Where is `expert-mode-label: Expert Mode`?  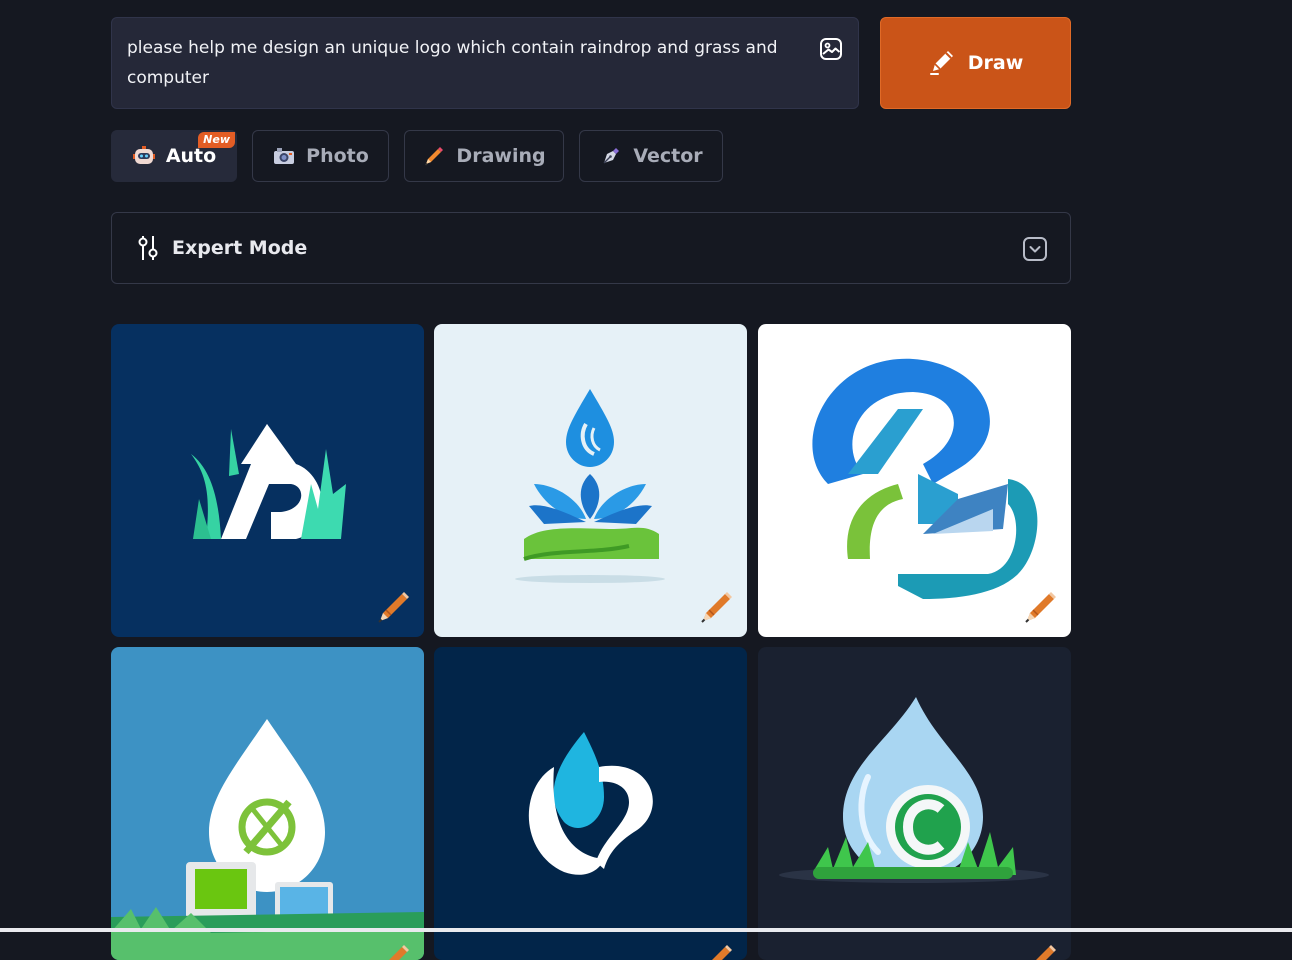 expert-mode-label: Expert Mode is located at coordinates (240, 248).